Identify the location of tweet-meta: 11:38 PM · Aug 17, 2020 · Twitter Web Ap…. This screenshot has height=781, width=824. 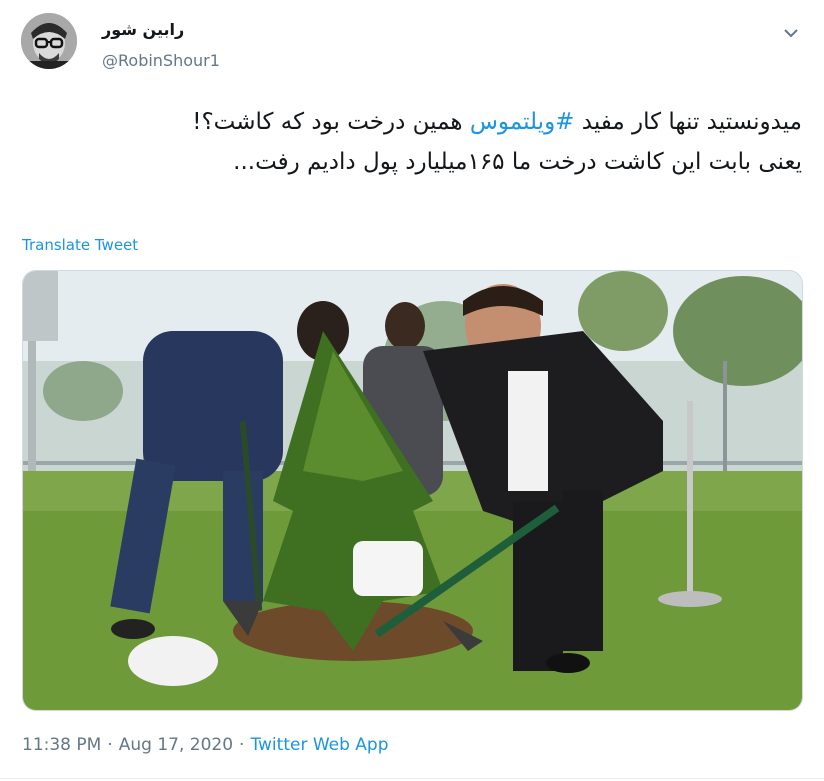
(205, 745).